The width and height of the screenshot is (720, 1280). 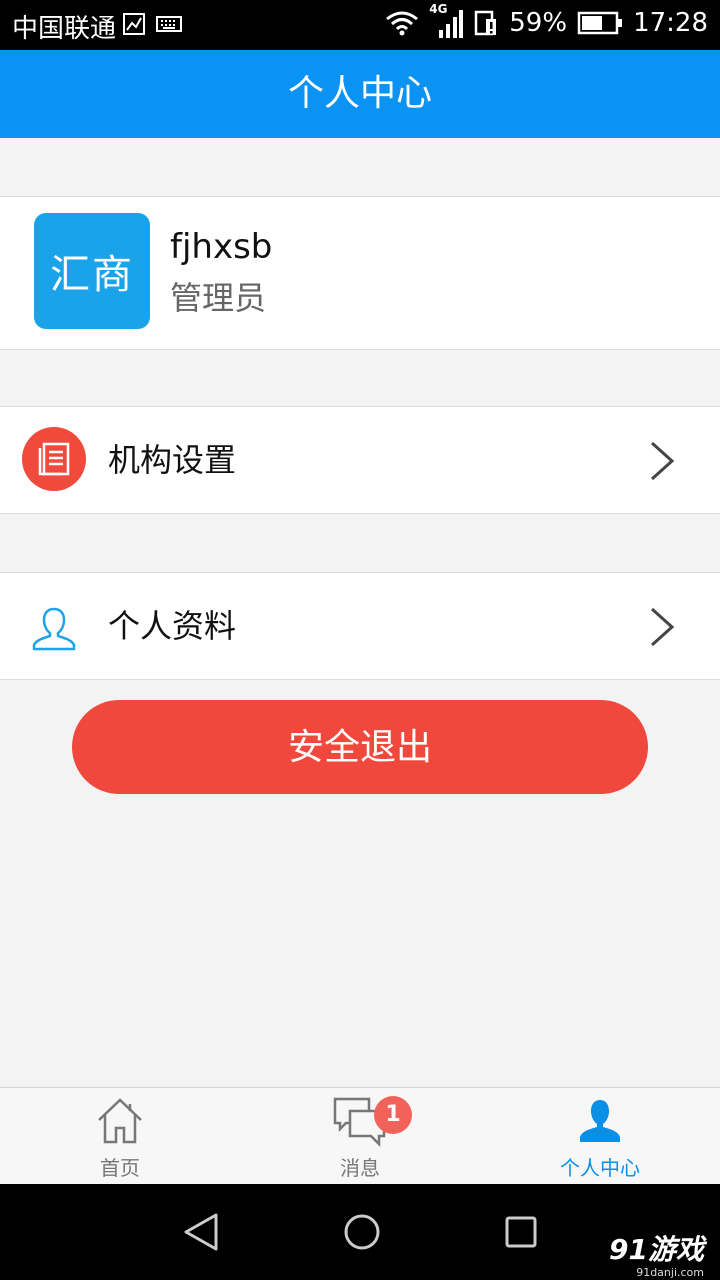 What do you see at coordinates (120, 1168) in the screenshot?
I see `tab-label: 首页` at bounding box center [120, 1168].